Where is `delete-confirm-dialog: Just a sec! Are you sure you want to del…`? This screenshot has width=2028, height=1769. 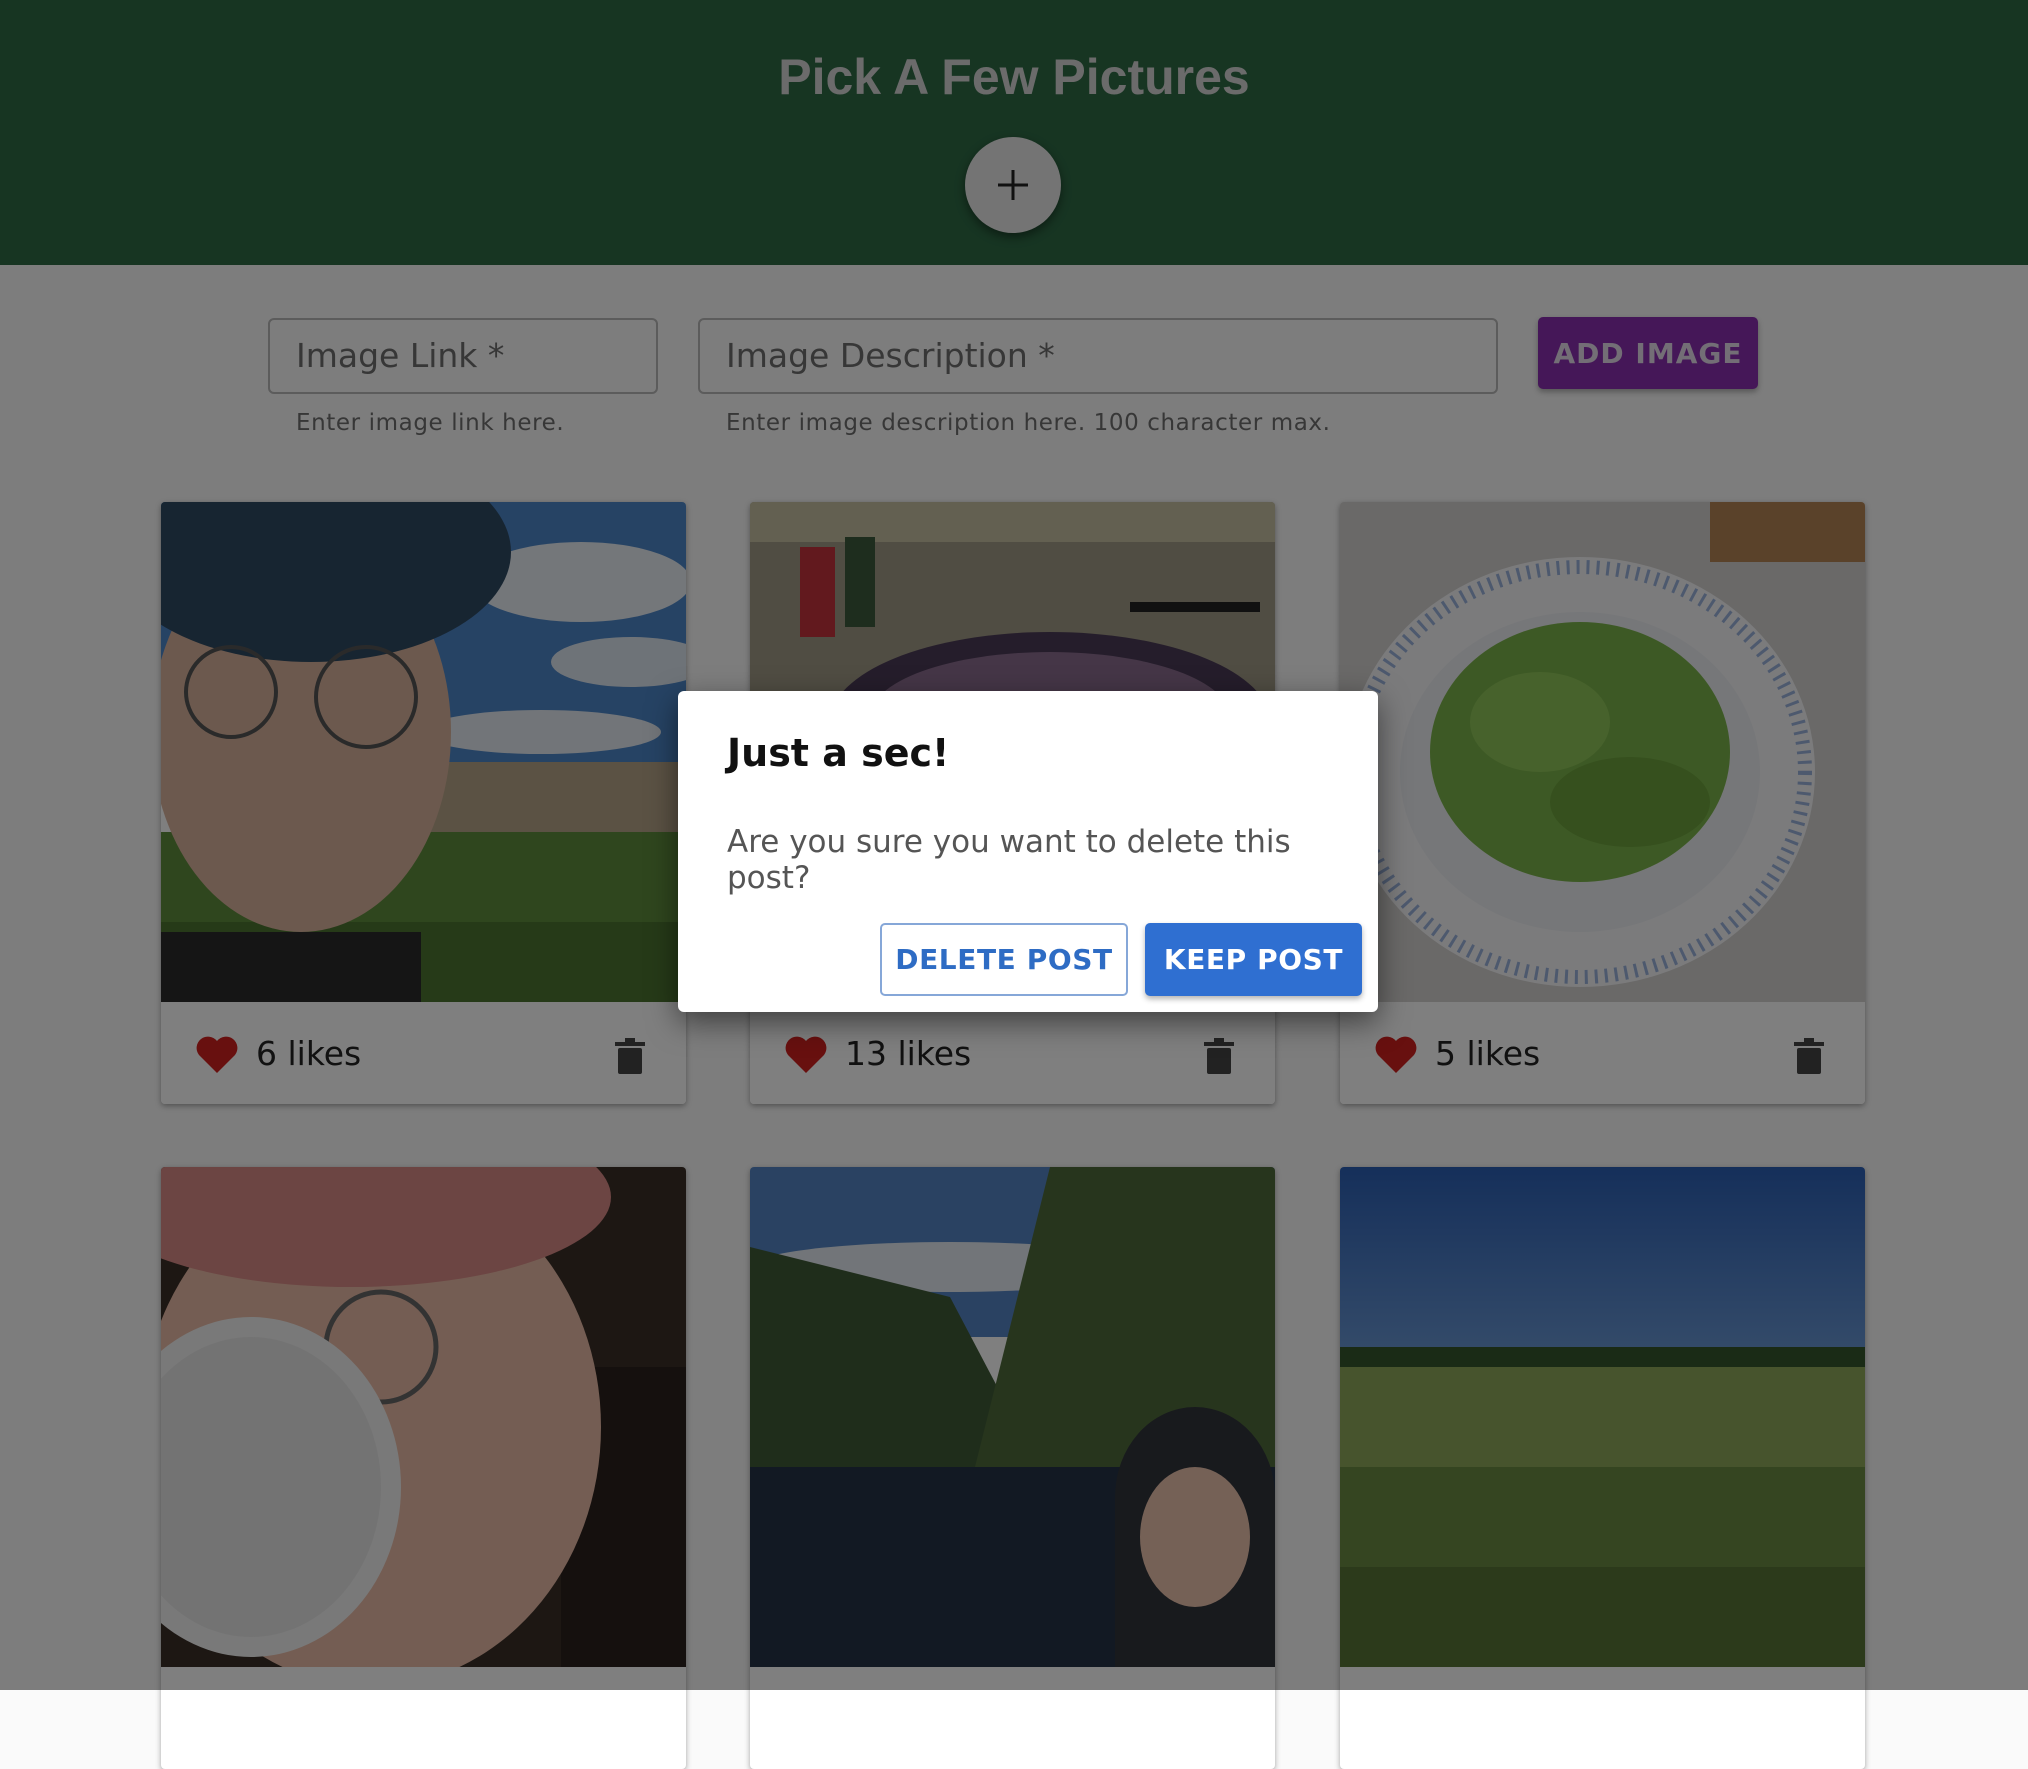
delete-confirm-dialog: Just a sec! Are you sure you want to del… is located at coordinates (1028, 851).